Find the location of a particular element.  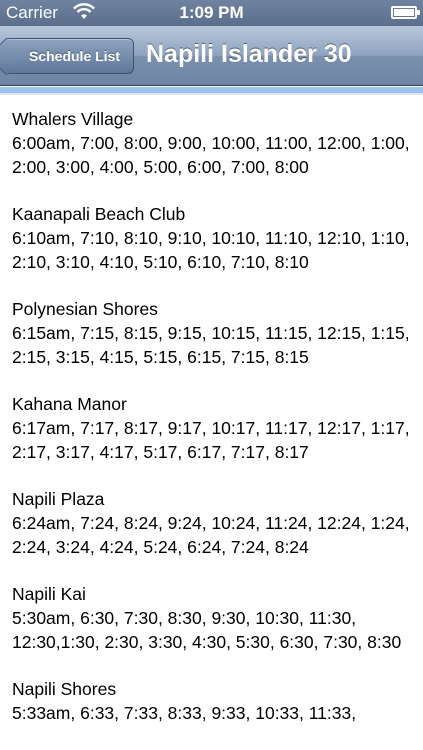

back-button: Schedule List is located at coordinates (70, 56).